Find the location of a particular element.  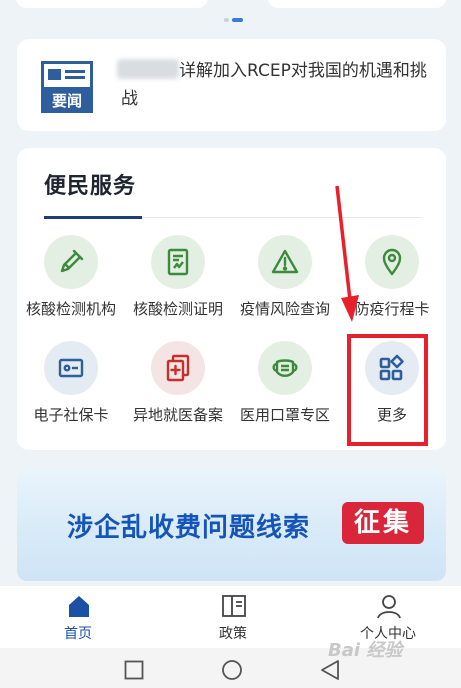

circle-icon is located at coordinates (232, 670).